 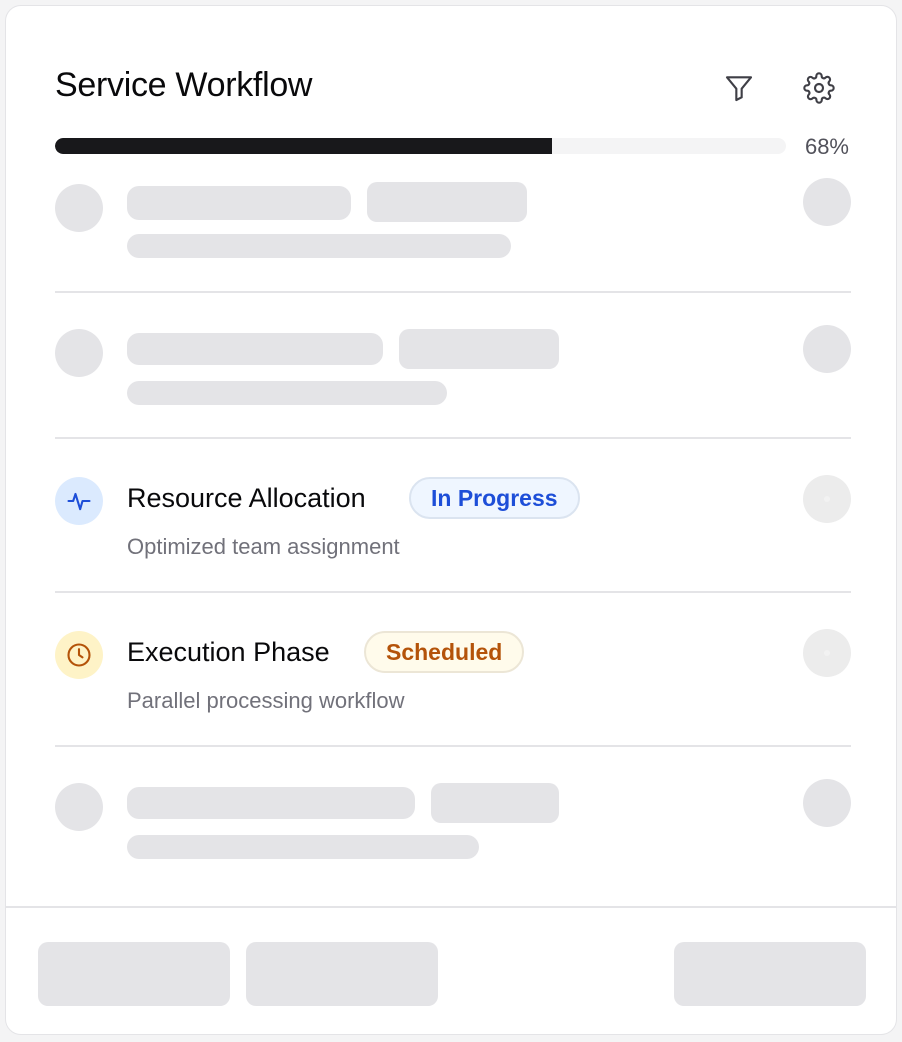 I want to click on progress-percentage: 68%, so click(x=826, y=146).